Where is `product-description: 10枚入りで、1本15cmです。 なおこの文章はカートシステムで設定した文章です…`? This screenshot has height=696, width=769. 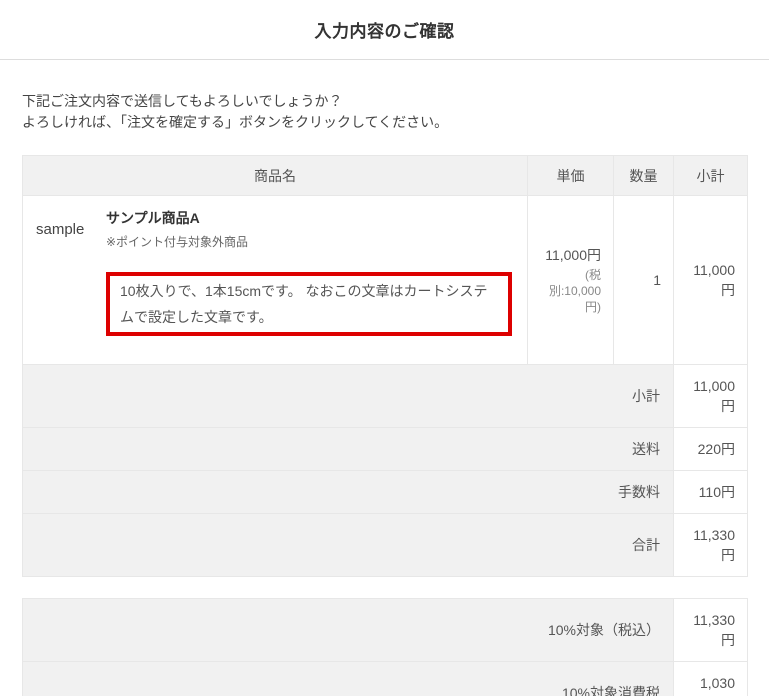 product-description: 10枚入りで、1本15cmです。 なおこの文章はカートシステムで設定した文章です… is located at coordinates (304, 304).